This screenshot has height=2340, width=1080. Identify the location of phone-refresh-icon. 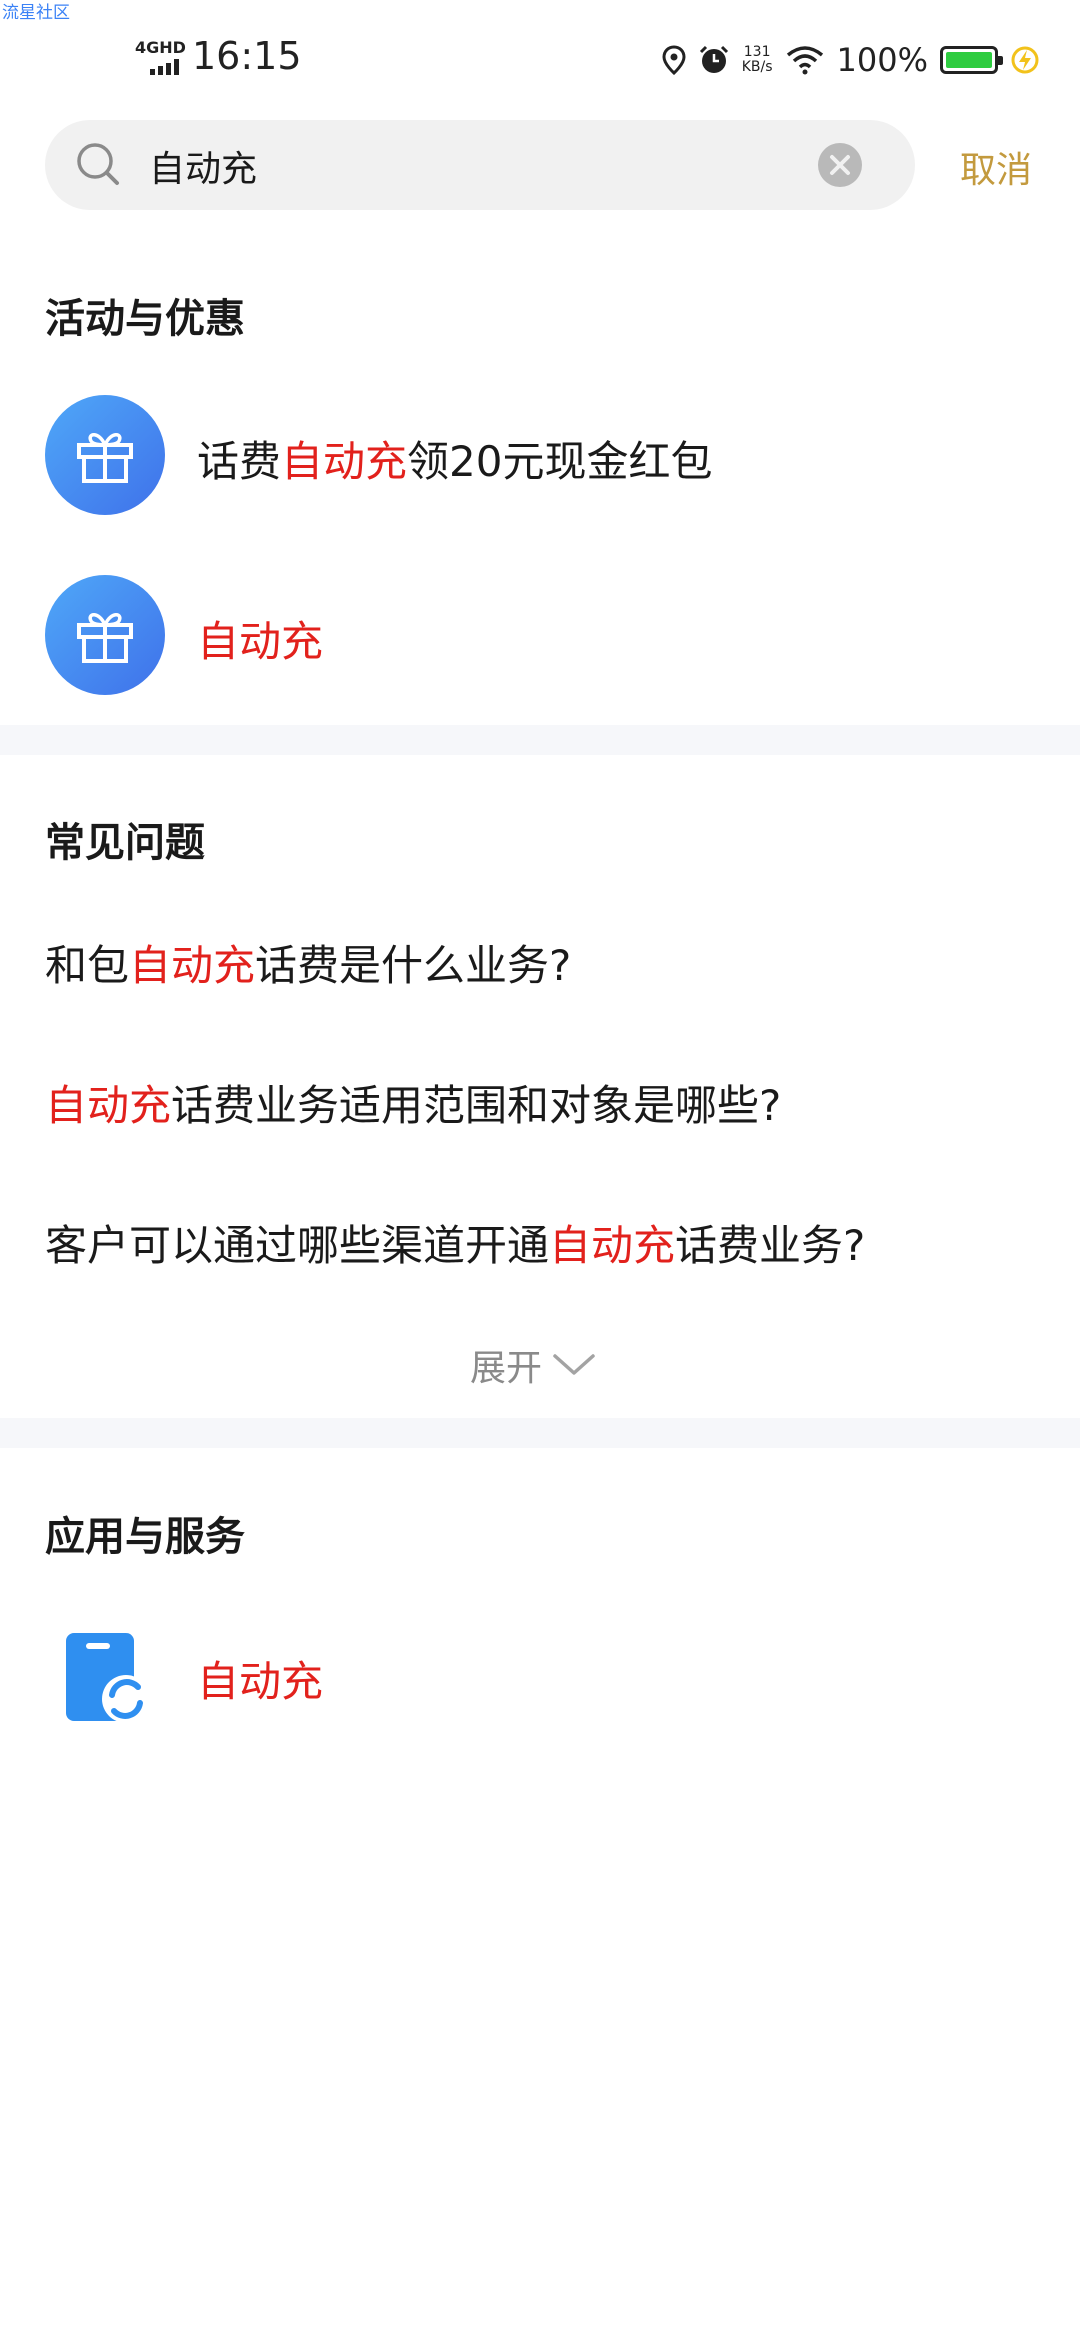
(108, 1678).